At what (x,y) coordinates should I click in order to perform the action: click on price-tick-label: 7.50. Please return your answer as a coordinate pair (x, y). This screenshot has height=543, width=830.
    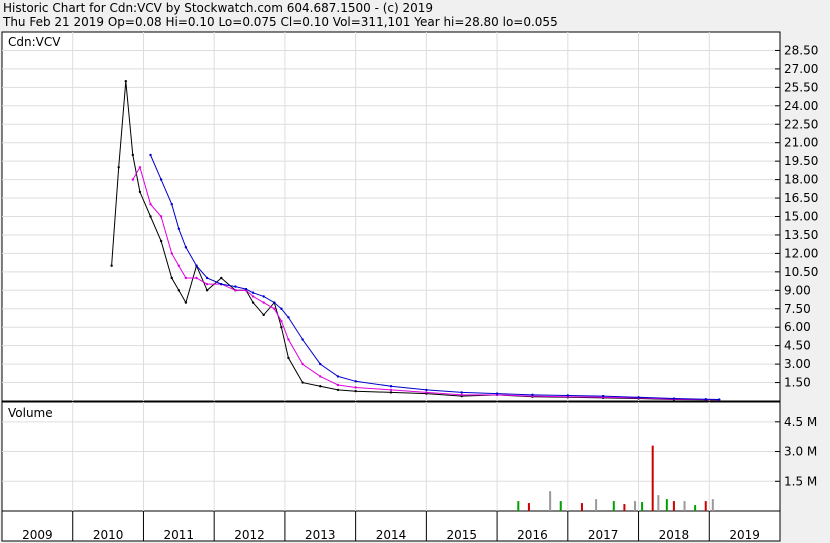
    Looking at the image, I should click on (797, 309).